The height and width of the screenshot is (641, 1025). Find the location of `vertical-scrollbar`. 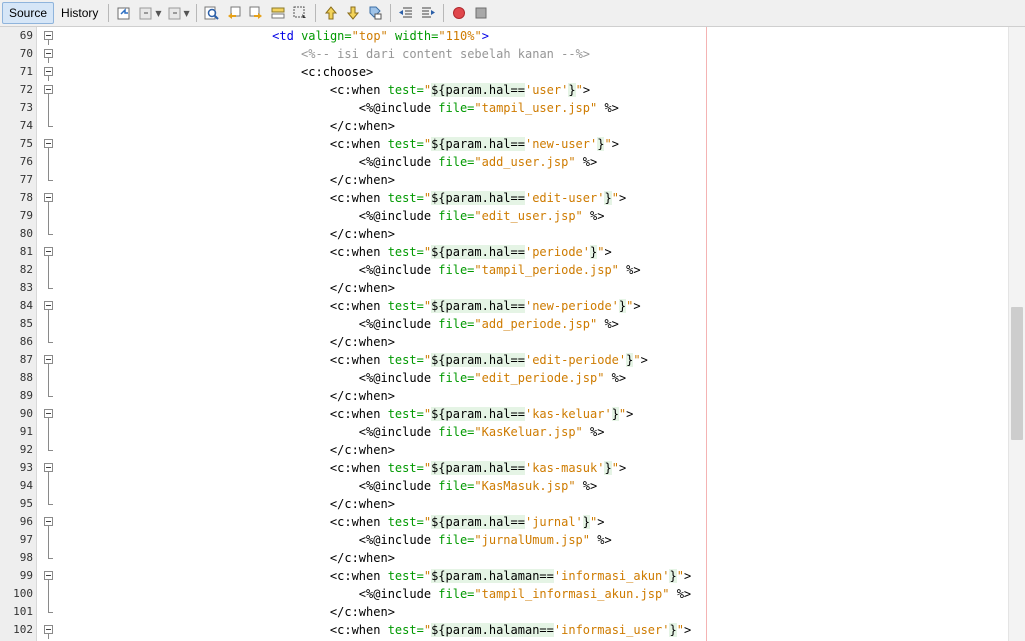

vertical-scrollbar is located at coordinates (1016, 334).